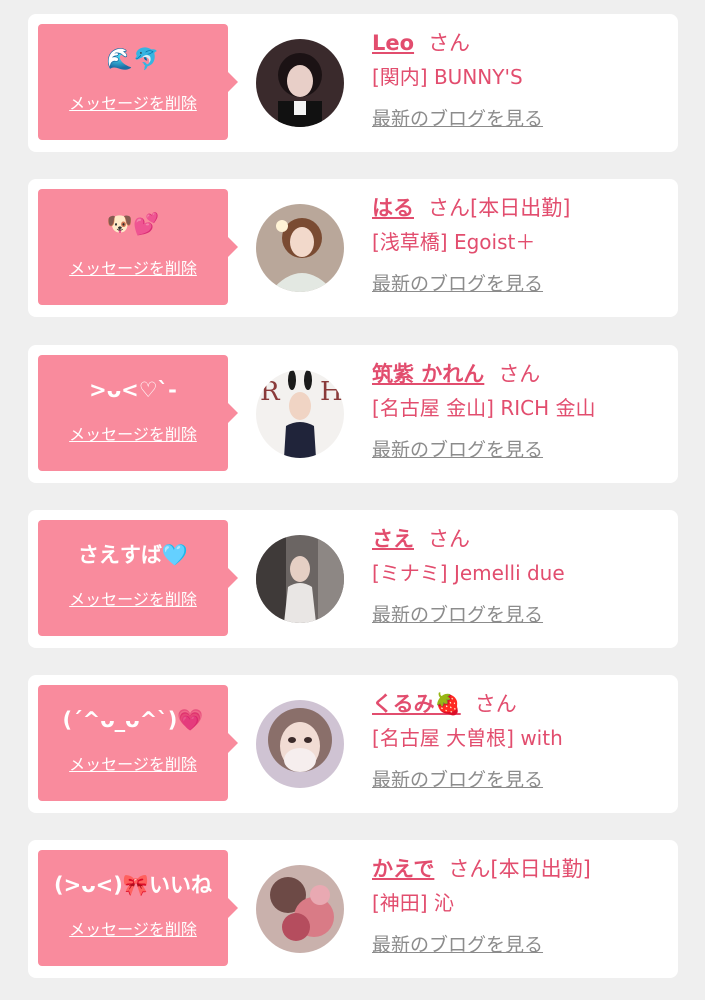  Describe the element at coordinates (468, 573) in the screenshot. I see `shop-name: [ミナミ] Jemelli due` at that location.